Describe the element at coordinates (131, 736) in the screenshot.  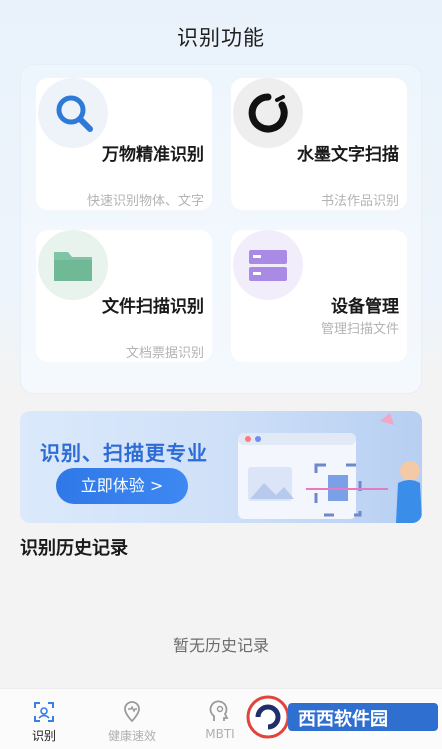
I see `tab-label: 健康速效` at that location.